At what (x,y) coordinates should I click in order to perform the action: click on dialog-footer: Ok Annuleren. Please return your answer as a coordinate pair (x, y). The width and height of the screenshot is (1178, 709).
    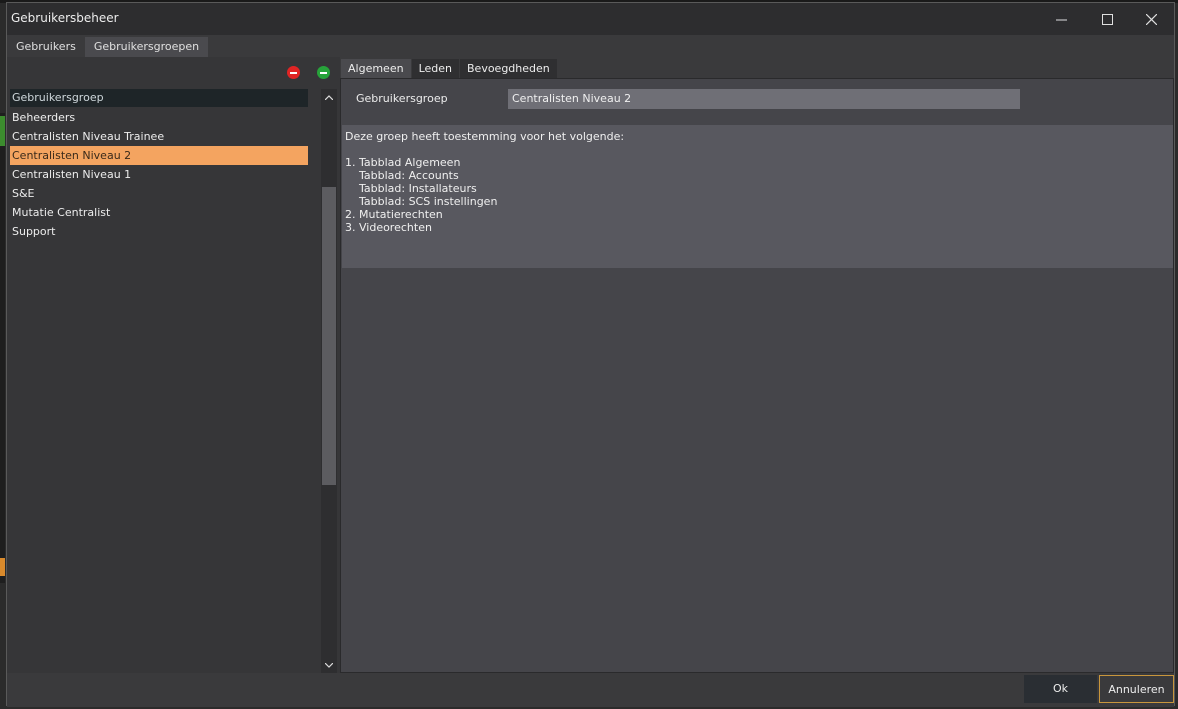
    Looking at the image, I should click on (590, 690).